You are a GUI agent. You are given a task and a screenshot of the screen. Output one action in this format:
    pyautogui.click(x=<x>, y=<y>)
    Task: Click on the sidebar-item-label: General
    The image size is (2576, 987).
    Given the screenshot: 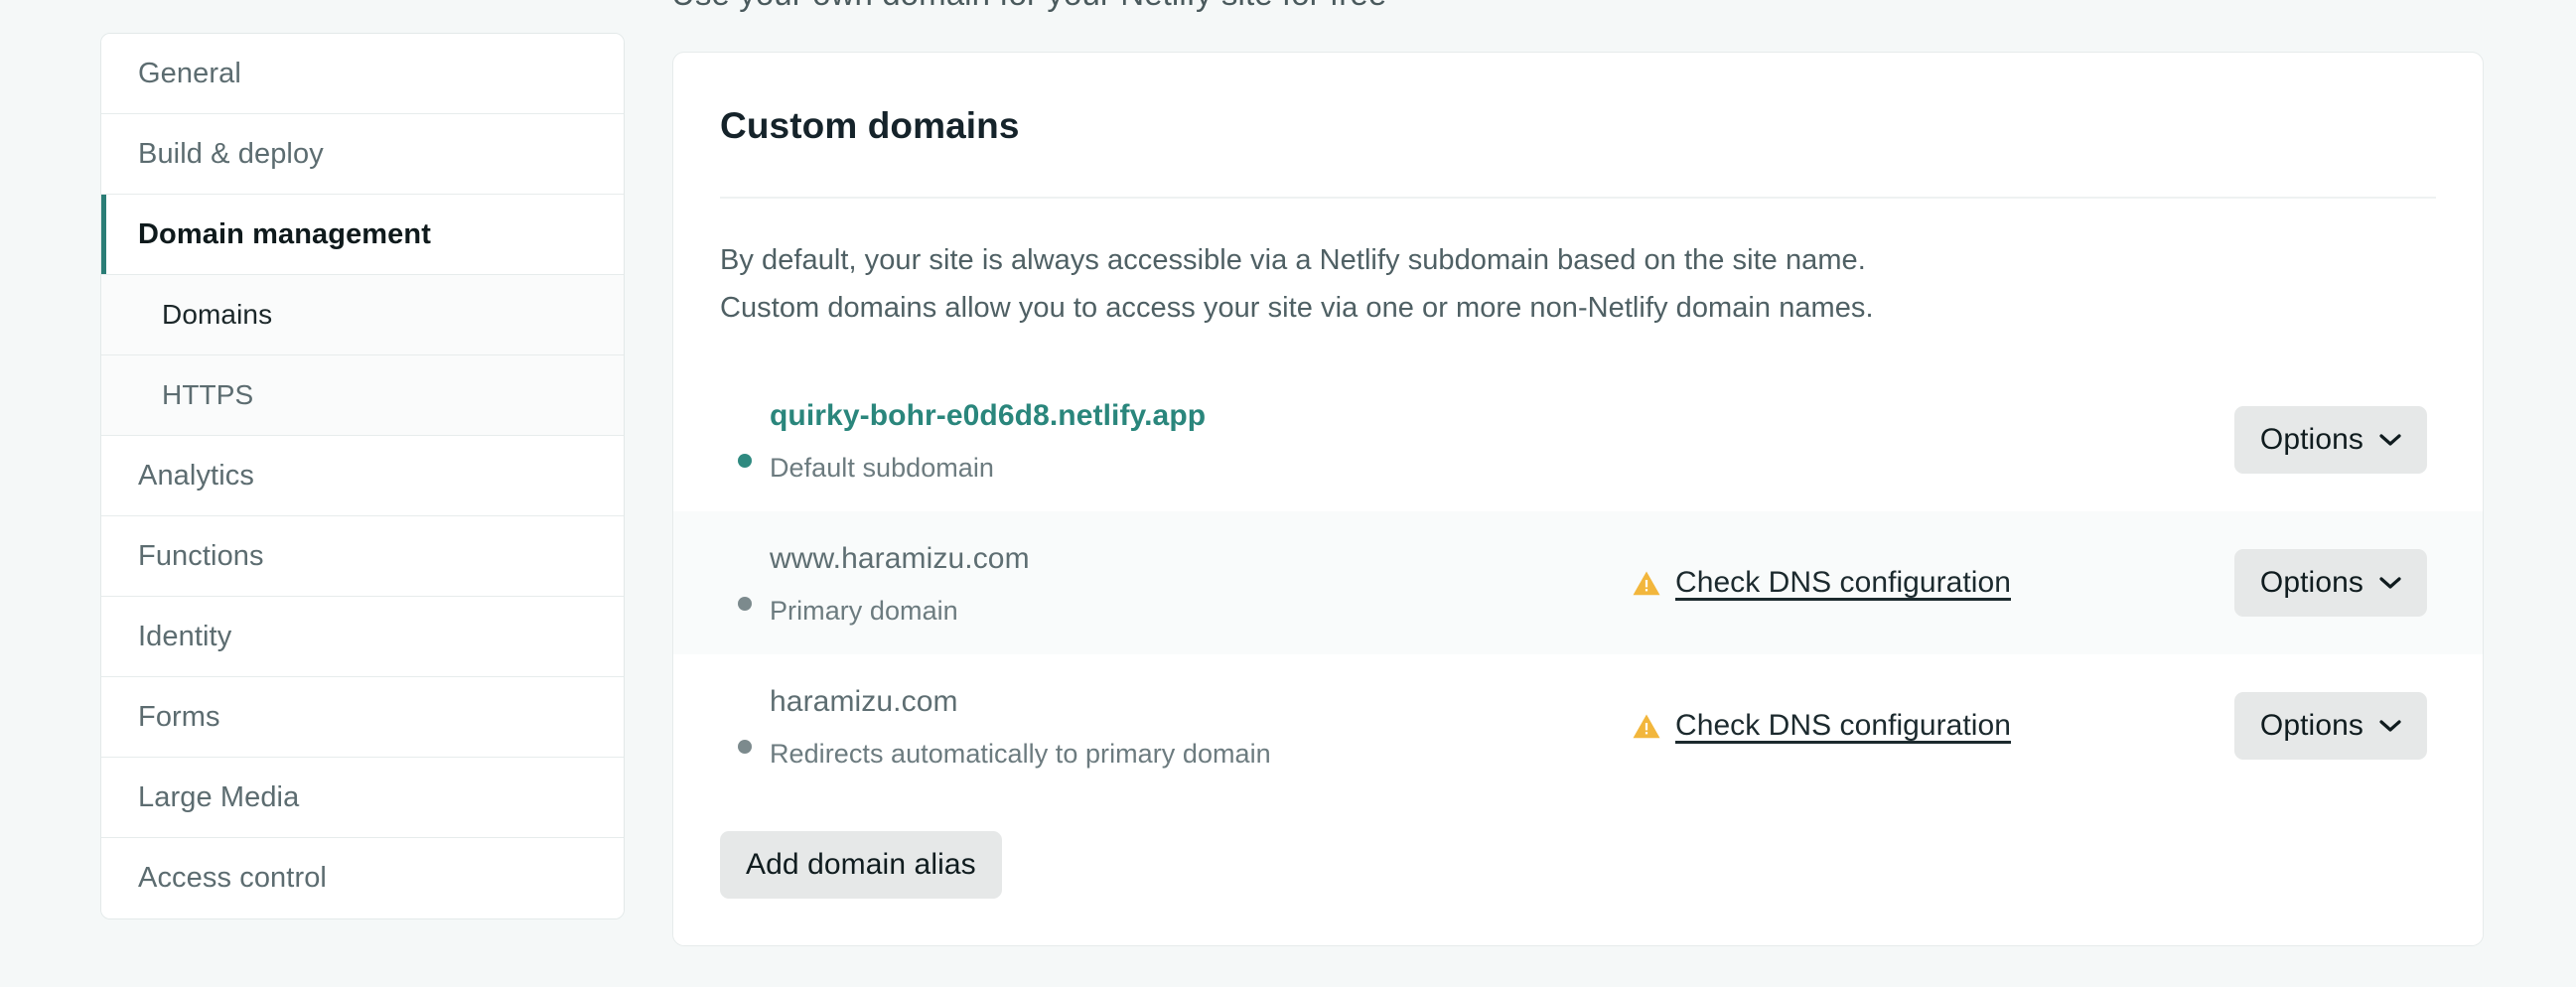 What is the action you would take?
    pyautogui.click(x=189, y=73)
    